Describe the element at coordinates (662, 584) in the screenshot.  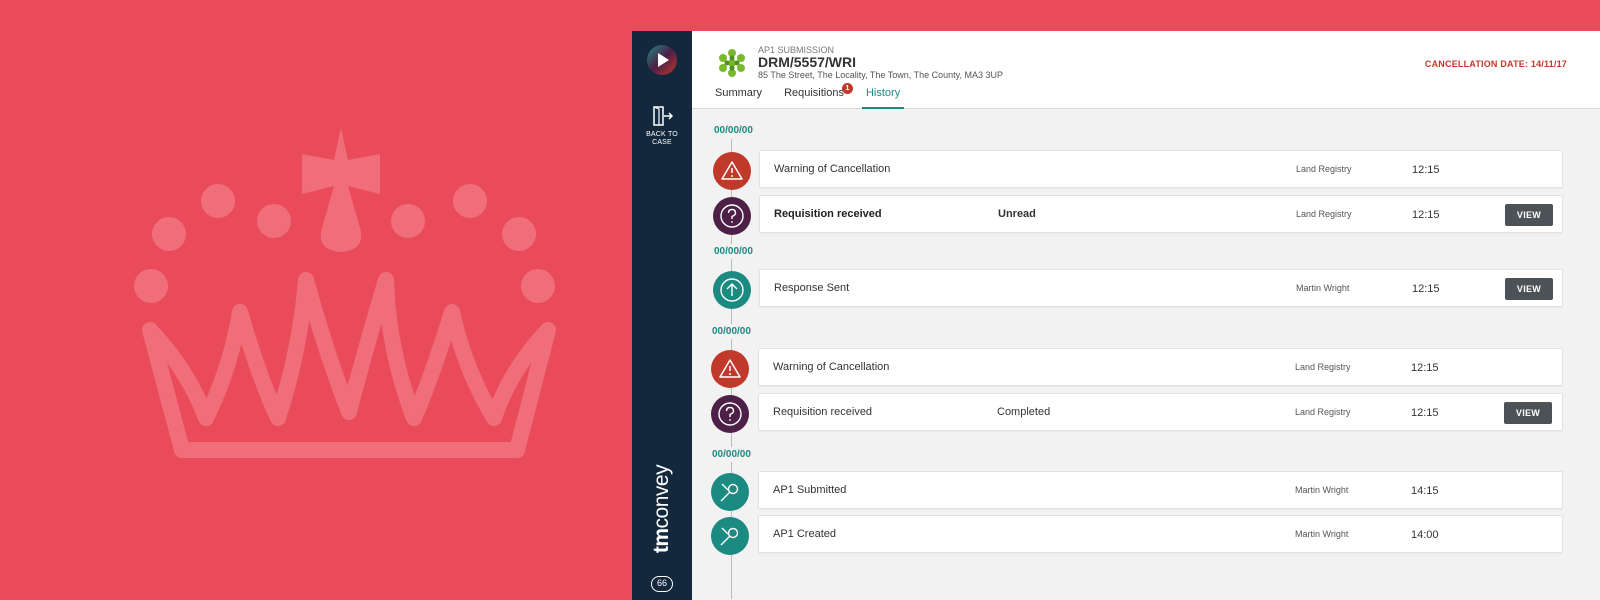
I see `notification-badge: 66` at that location.